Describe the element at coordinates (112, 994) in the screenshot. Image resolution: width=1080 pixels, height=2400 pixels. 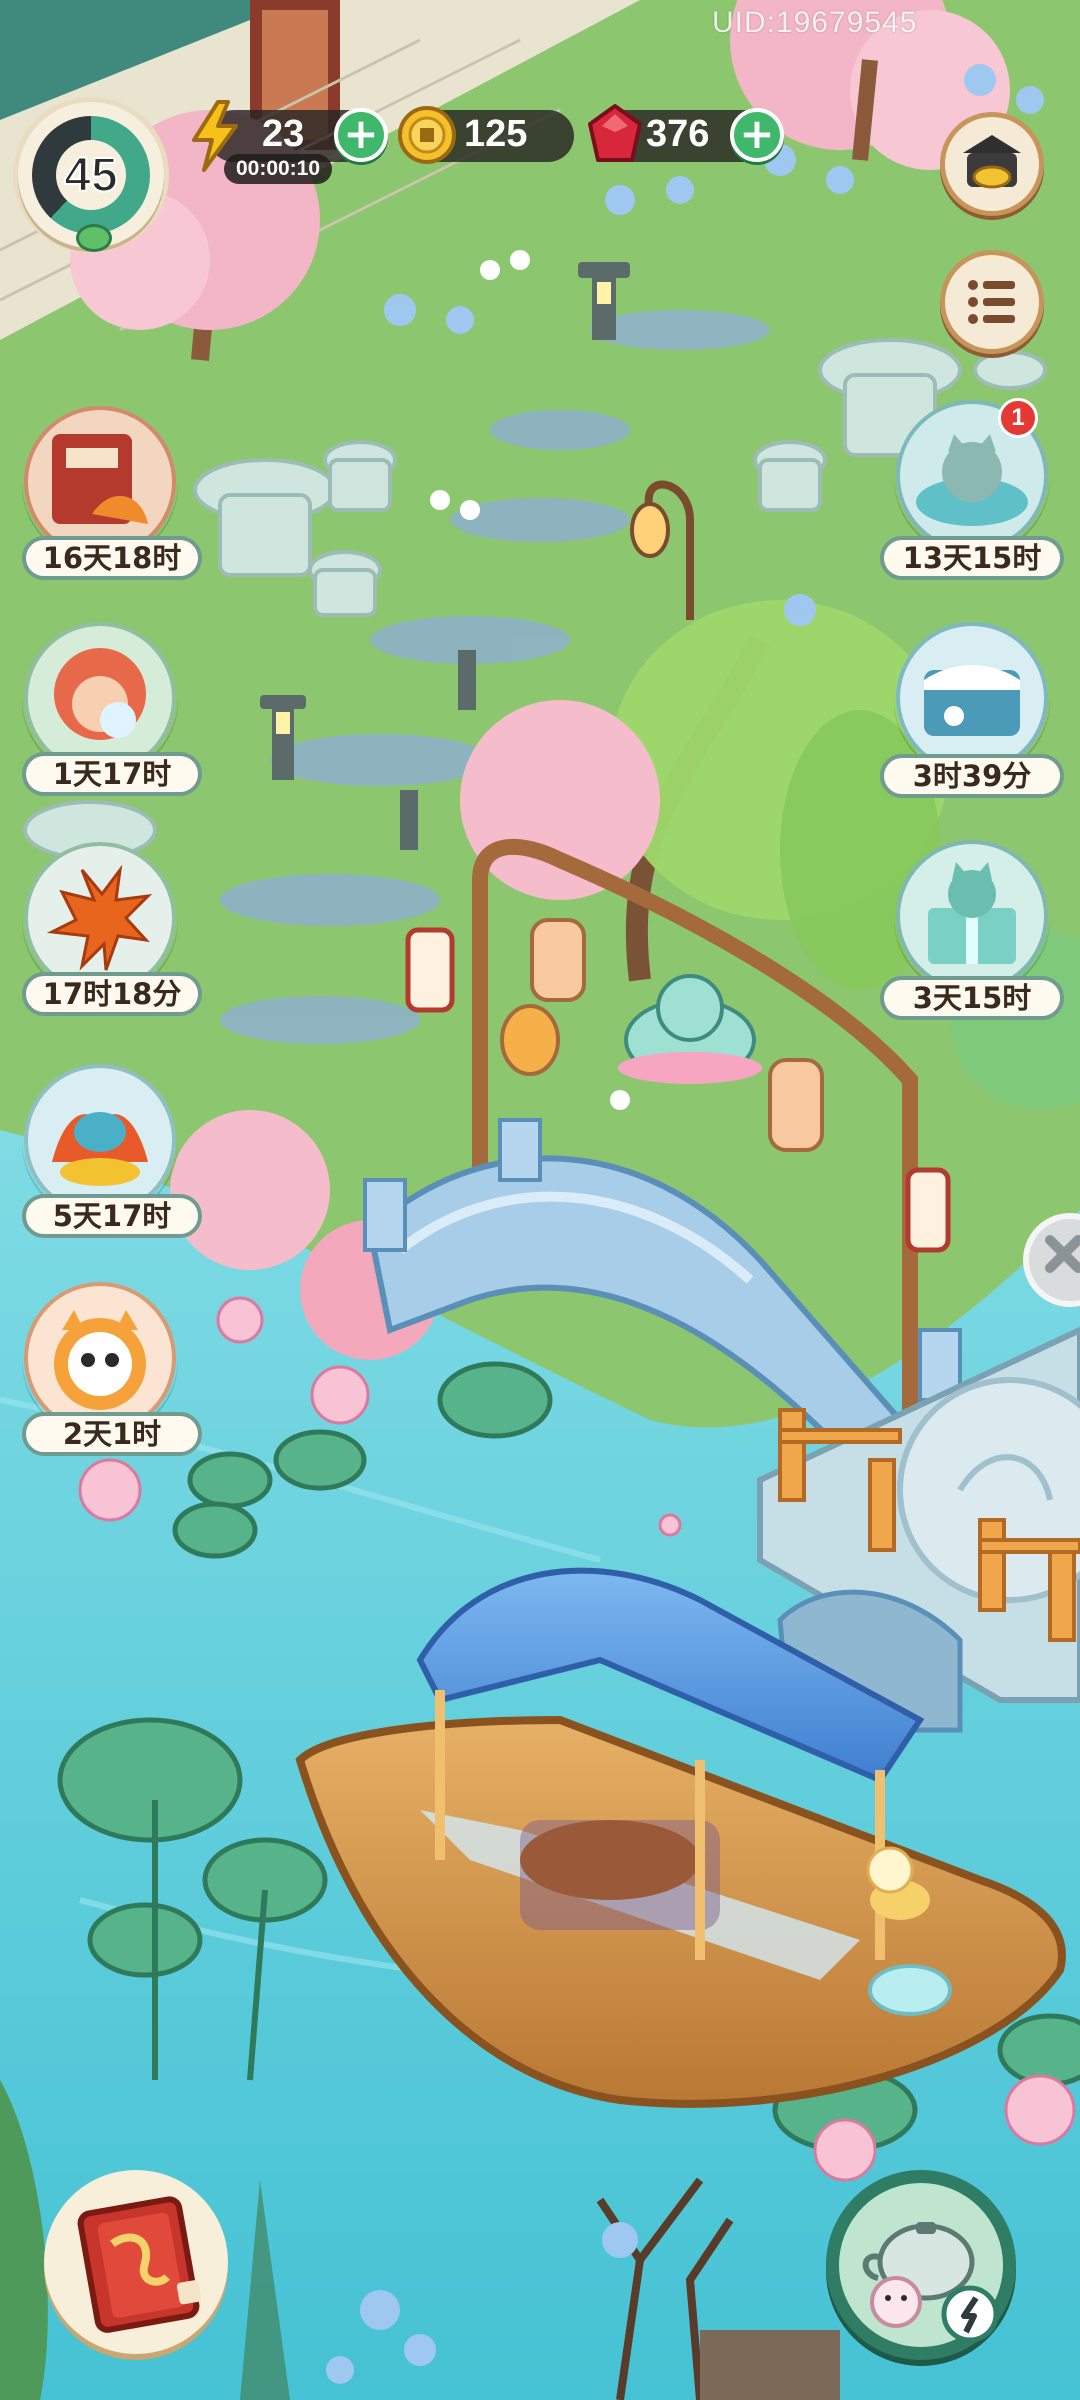
I see `event-timer: 17时18分` at that location.